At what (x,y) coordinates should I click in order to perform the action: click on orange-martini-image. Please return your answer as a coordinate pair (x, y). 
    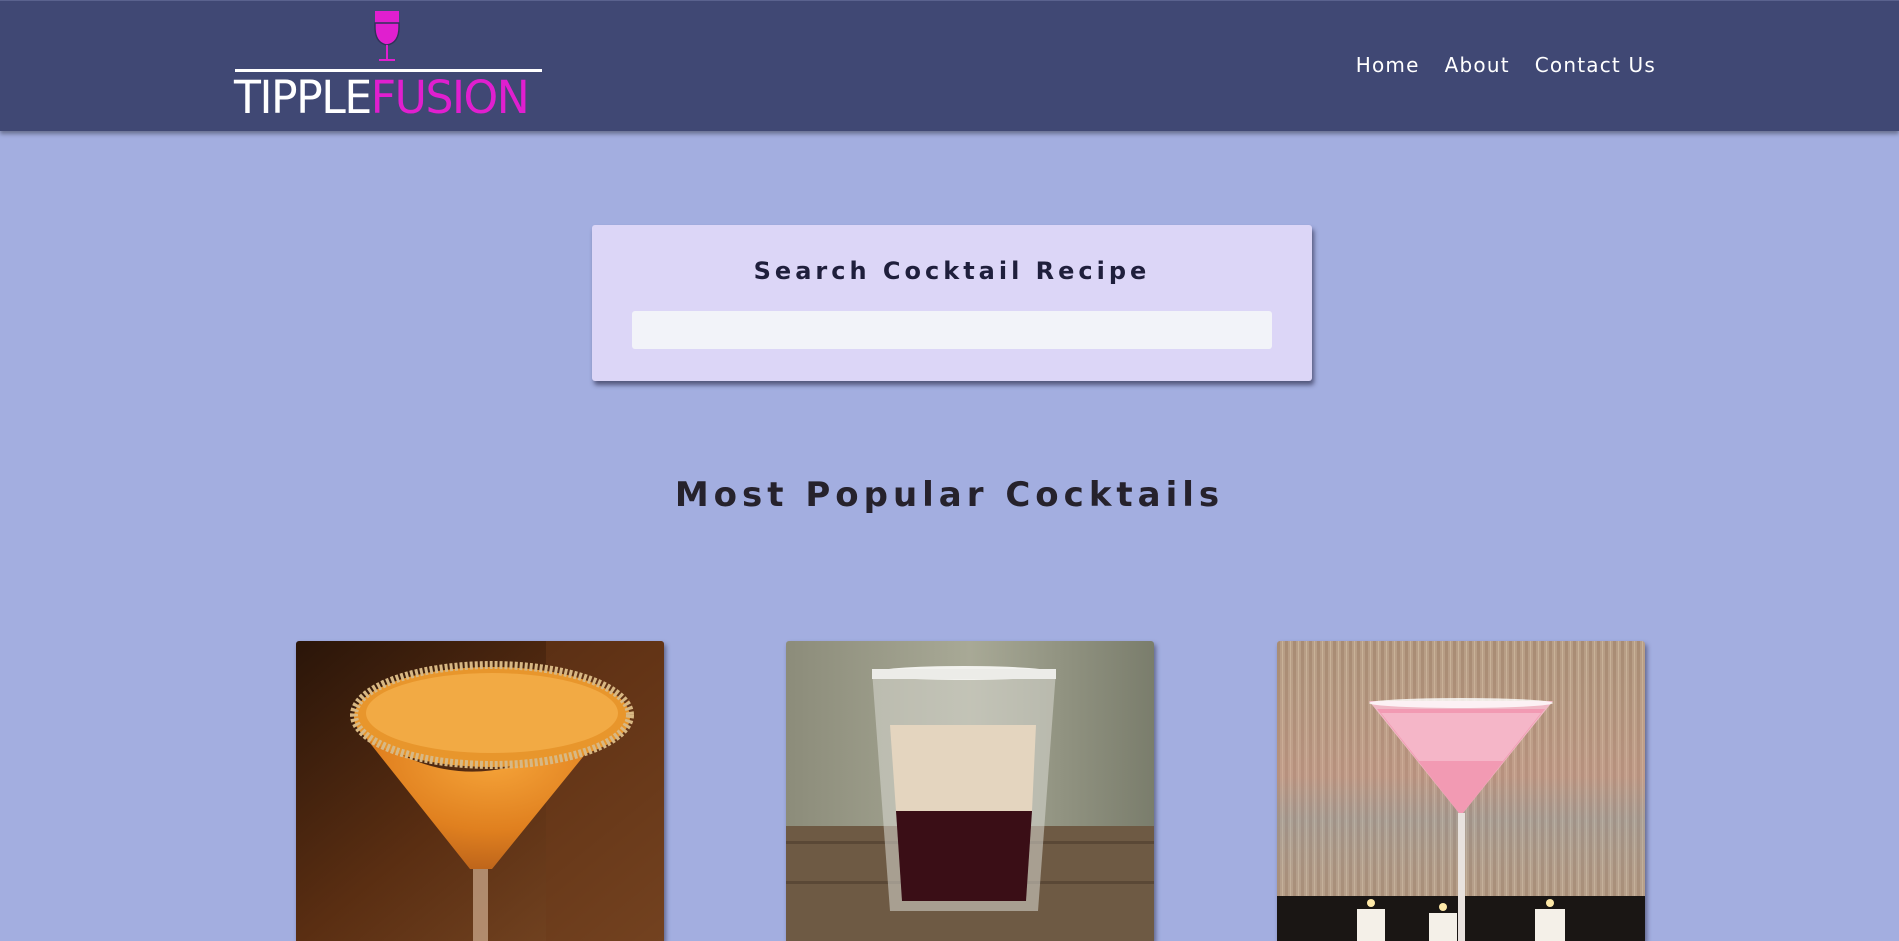
    Looking at the image, I should click on (480, 791).